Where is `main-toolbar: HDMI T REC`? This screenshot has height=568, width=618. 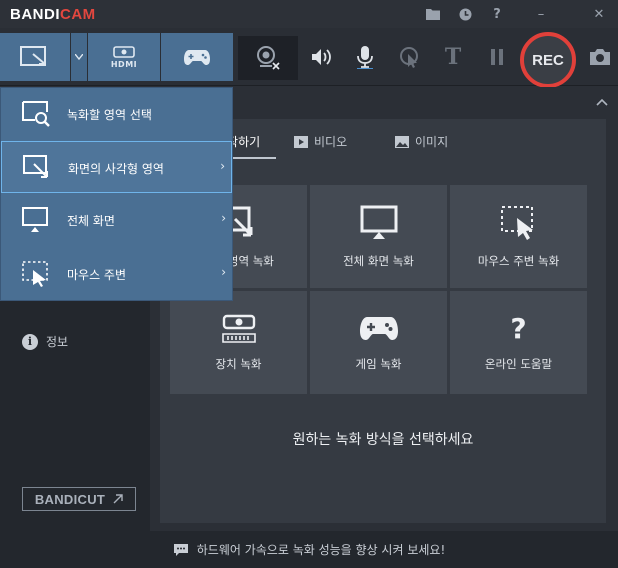 main-toolbar: HDMI T REC is located at coordinates (309, 58).